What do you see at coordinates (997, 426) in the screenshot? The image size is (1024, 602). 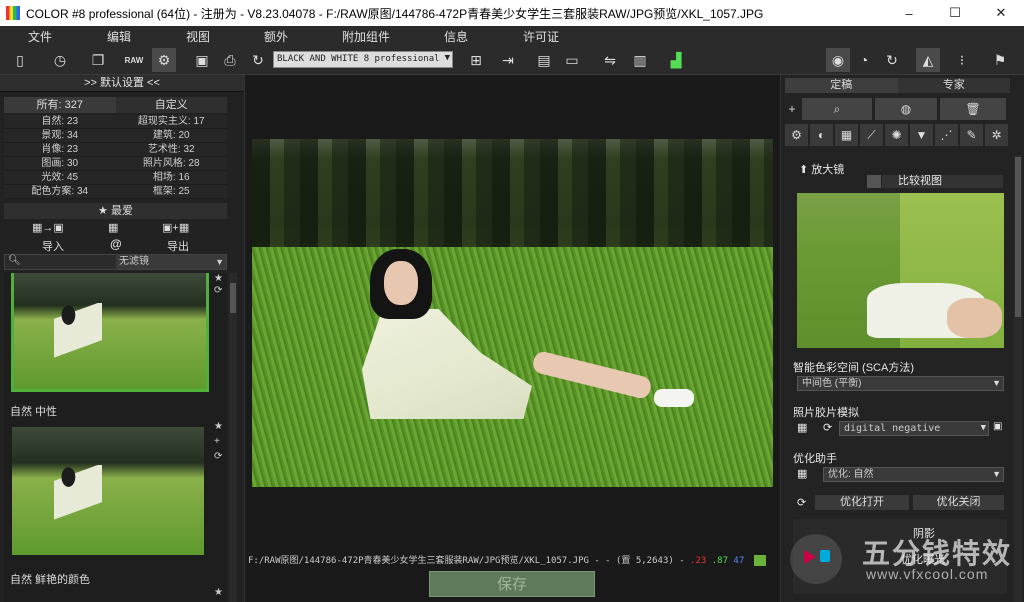 I see `film-extra-icon: ▣` at bounding box center [997, 426].